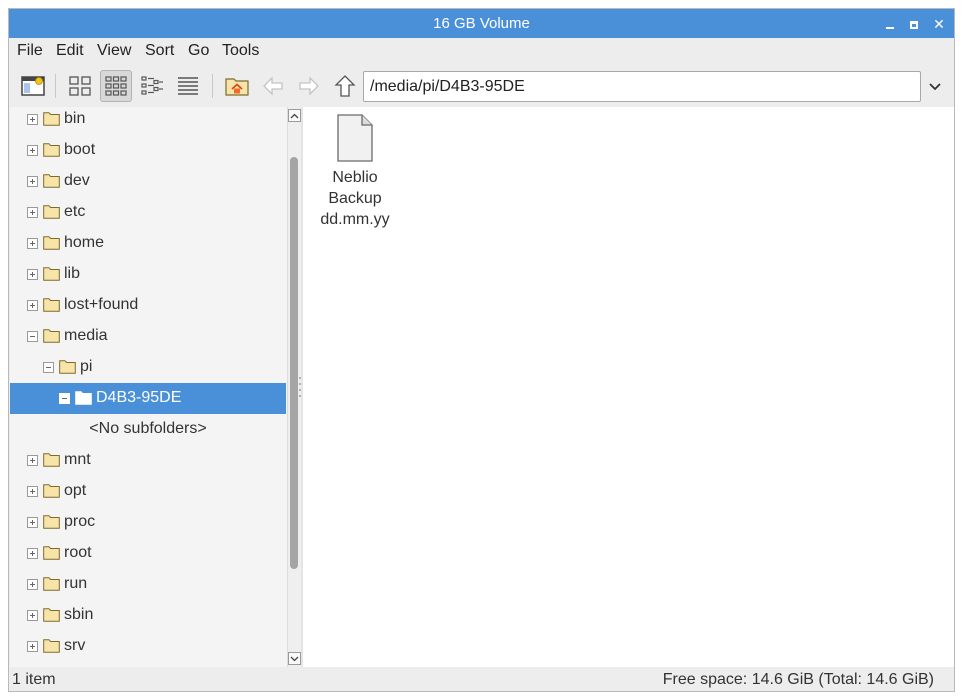 This screenshot has height=700, width=964. I want to click on tree-item-label: lib, so click(72, 273).